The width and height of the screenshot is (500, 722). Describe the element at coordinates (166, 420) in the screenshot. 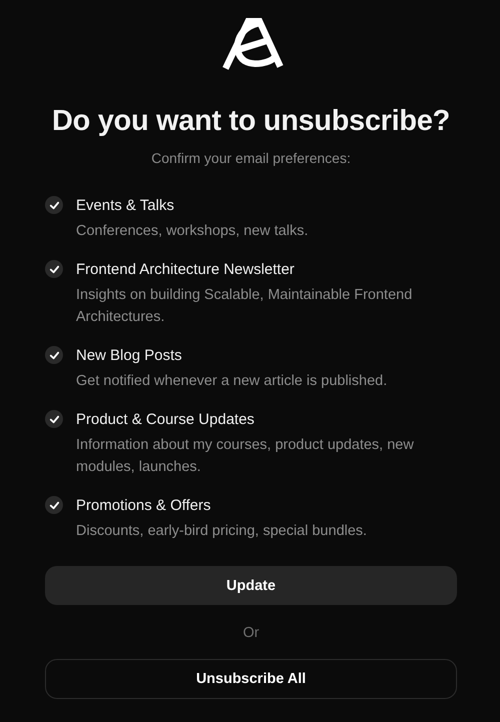

I see `preference-label: Product & Course Updates` at that location.